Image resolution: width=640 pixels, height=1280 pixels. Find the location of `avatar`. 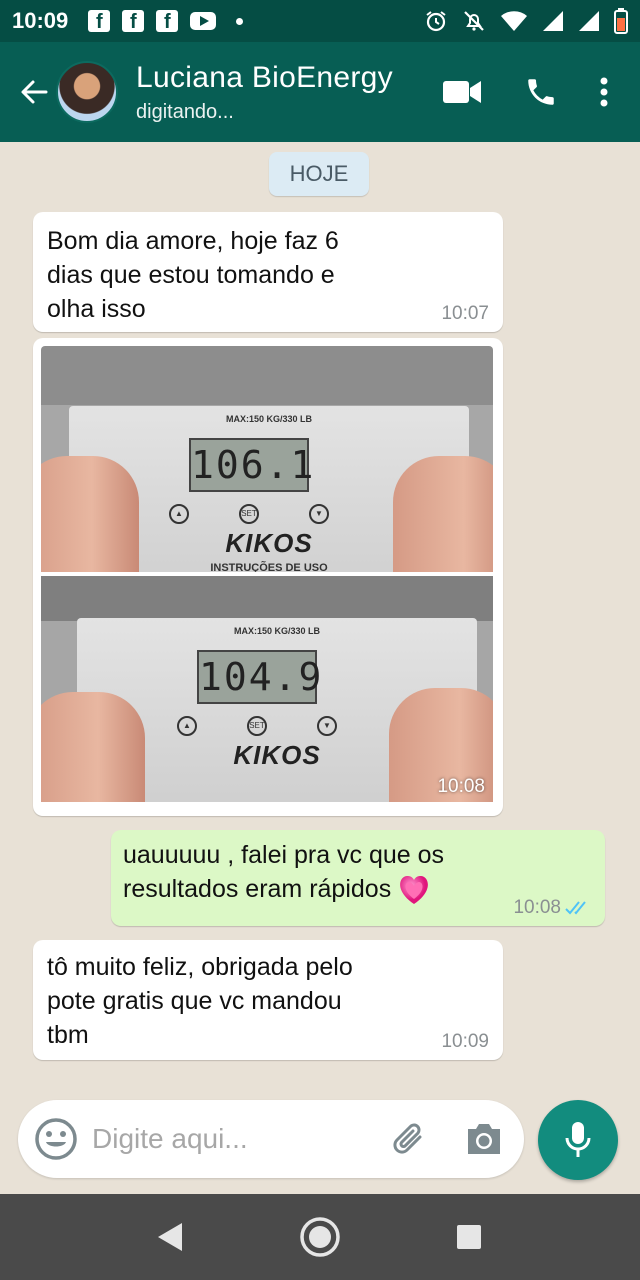

avatar is located at coordinates (87, 92).